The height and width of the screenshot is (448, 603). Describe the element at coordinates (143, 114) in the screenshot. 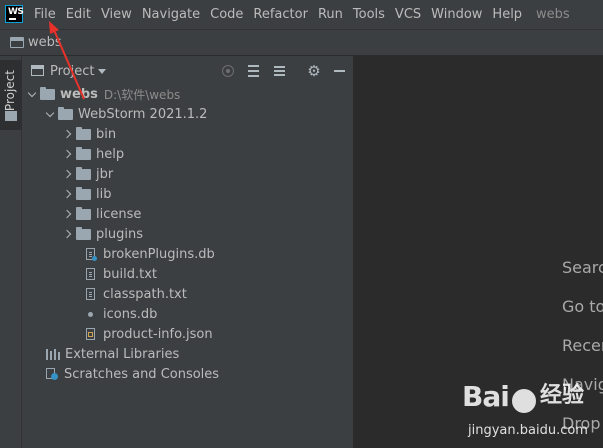

I see `tree-label: WebStorm 2021.1.2` at that location.